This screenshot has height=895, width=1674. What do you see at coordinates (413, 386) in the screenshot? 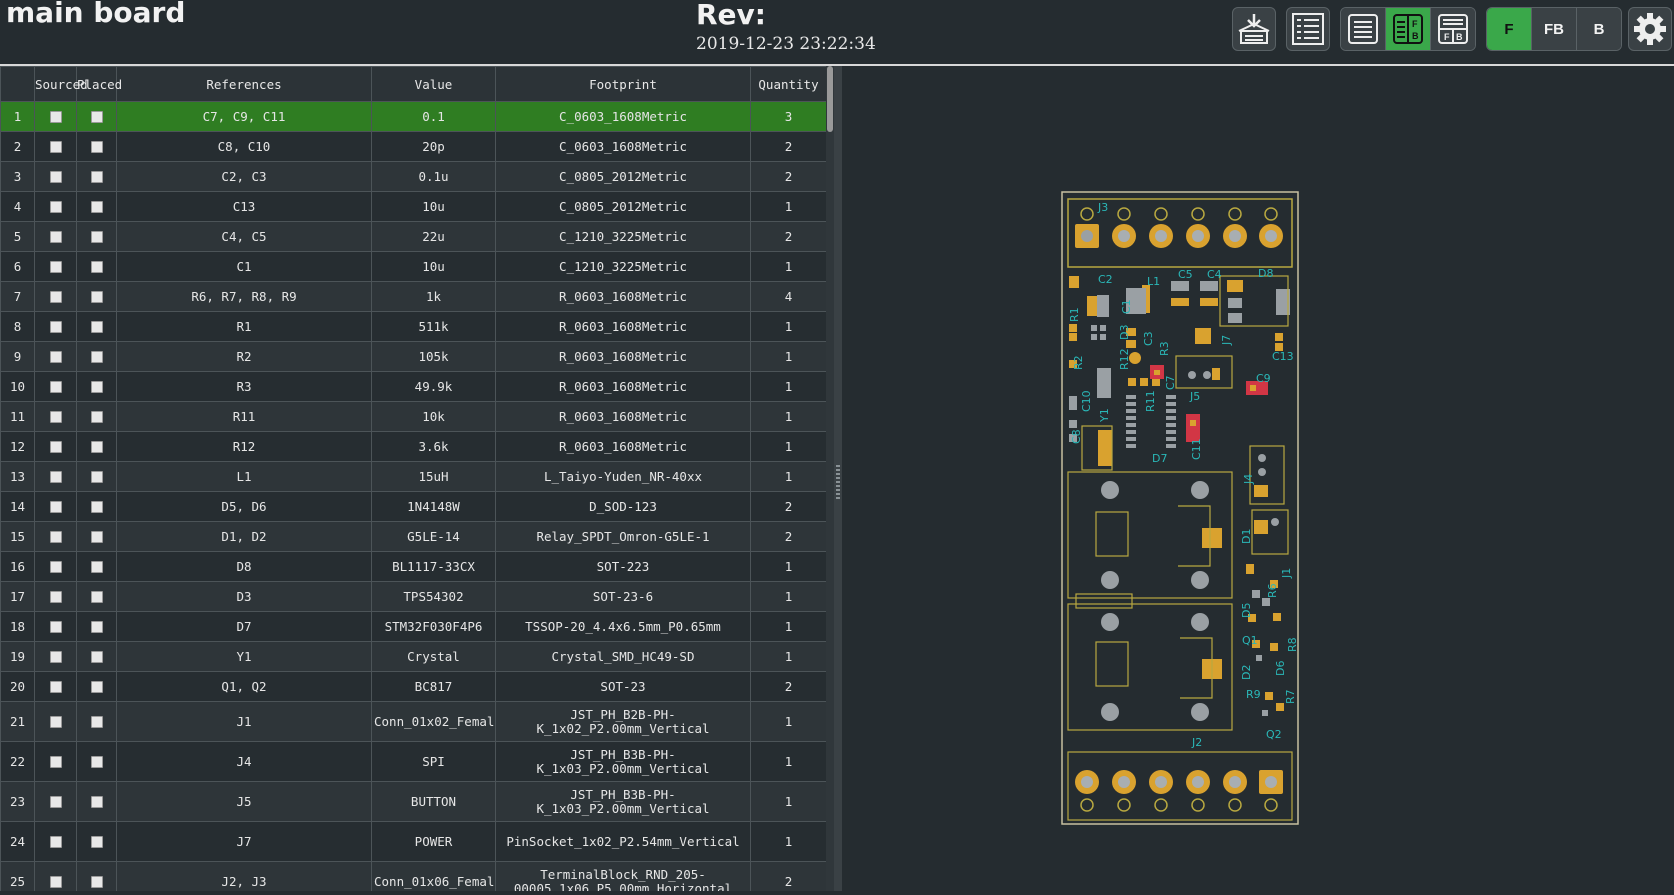
I see `table-row: 10 R3 49.9k R_0603_1608Metric 1` at bounding box center [413, 386].